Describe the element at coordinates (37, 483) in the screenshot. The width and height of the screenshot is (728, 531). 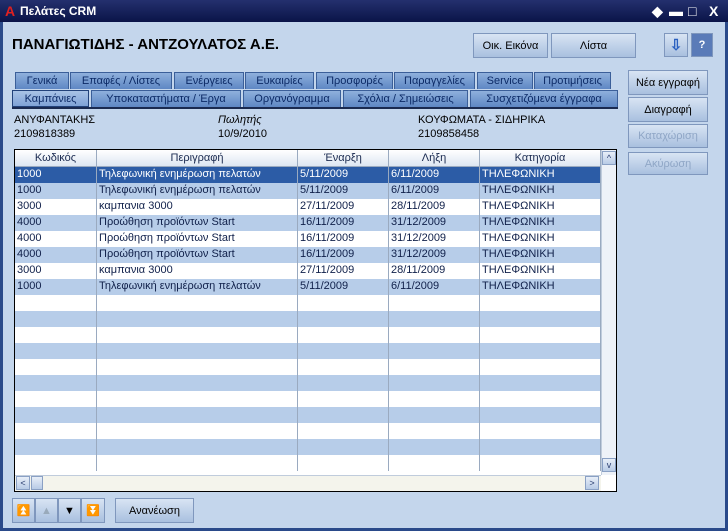
I see `scroll-thumb` at that location.